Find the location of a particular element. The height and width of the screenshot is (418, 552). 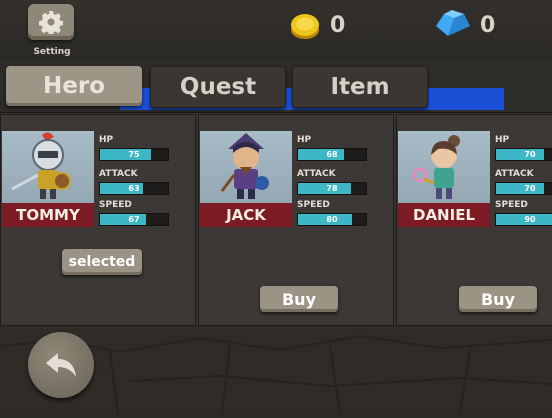

buy-button-jack: Buy is located at coordinates (299, 299).